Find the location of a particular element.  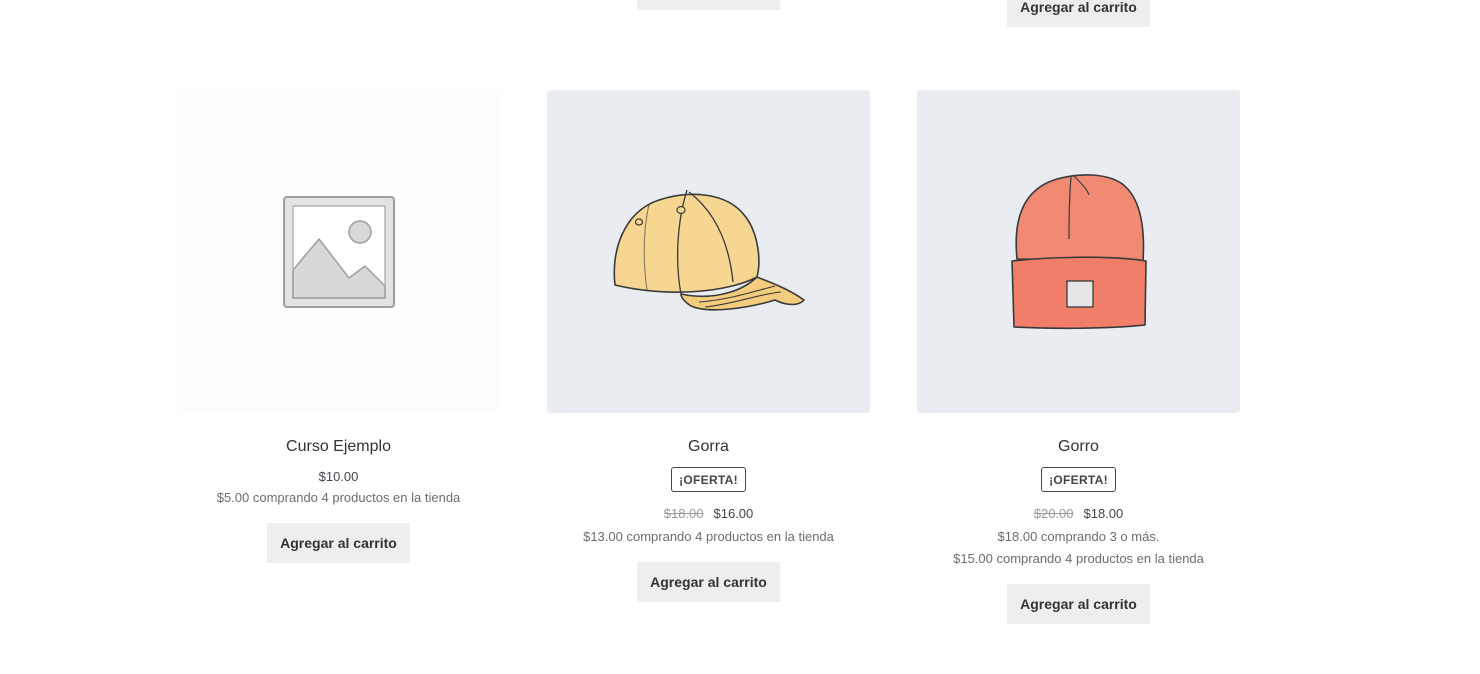

old-price: $20.00 is located at coordinates (1053, 513).